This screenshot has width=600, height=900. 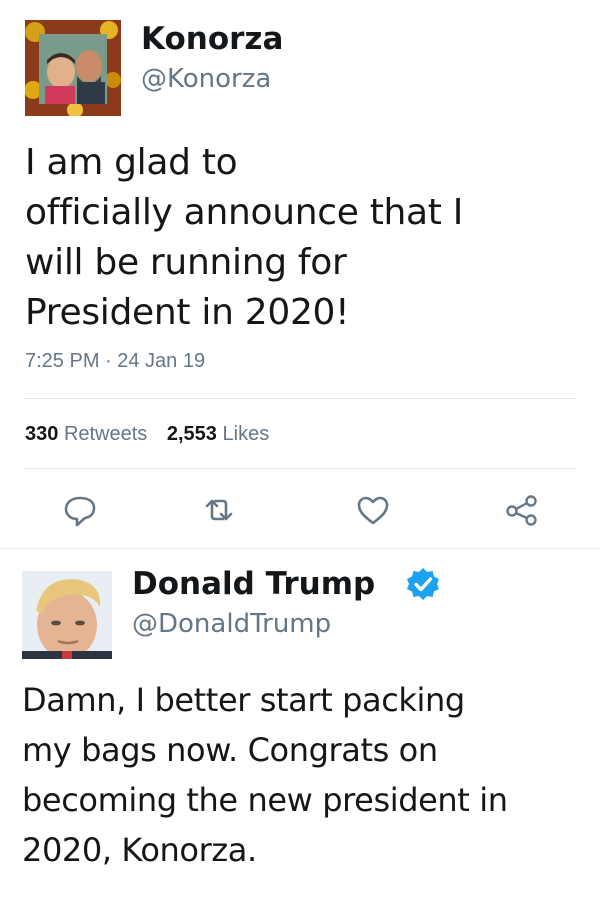 What do you see at coordinates (206, 79) in the screenshot?
I see `handle: @Konorza` at bounding box center [206, 79].